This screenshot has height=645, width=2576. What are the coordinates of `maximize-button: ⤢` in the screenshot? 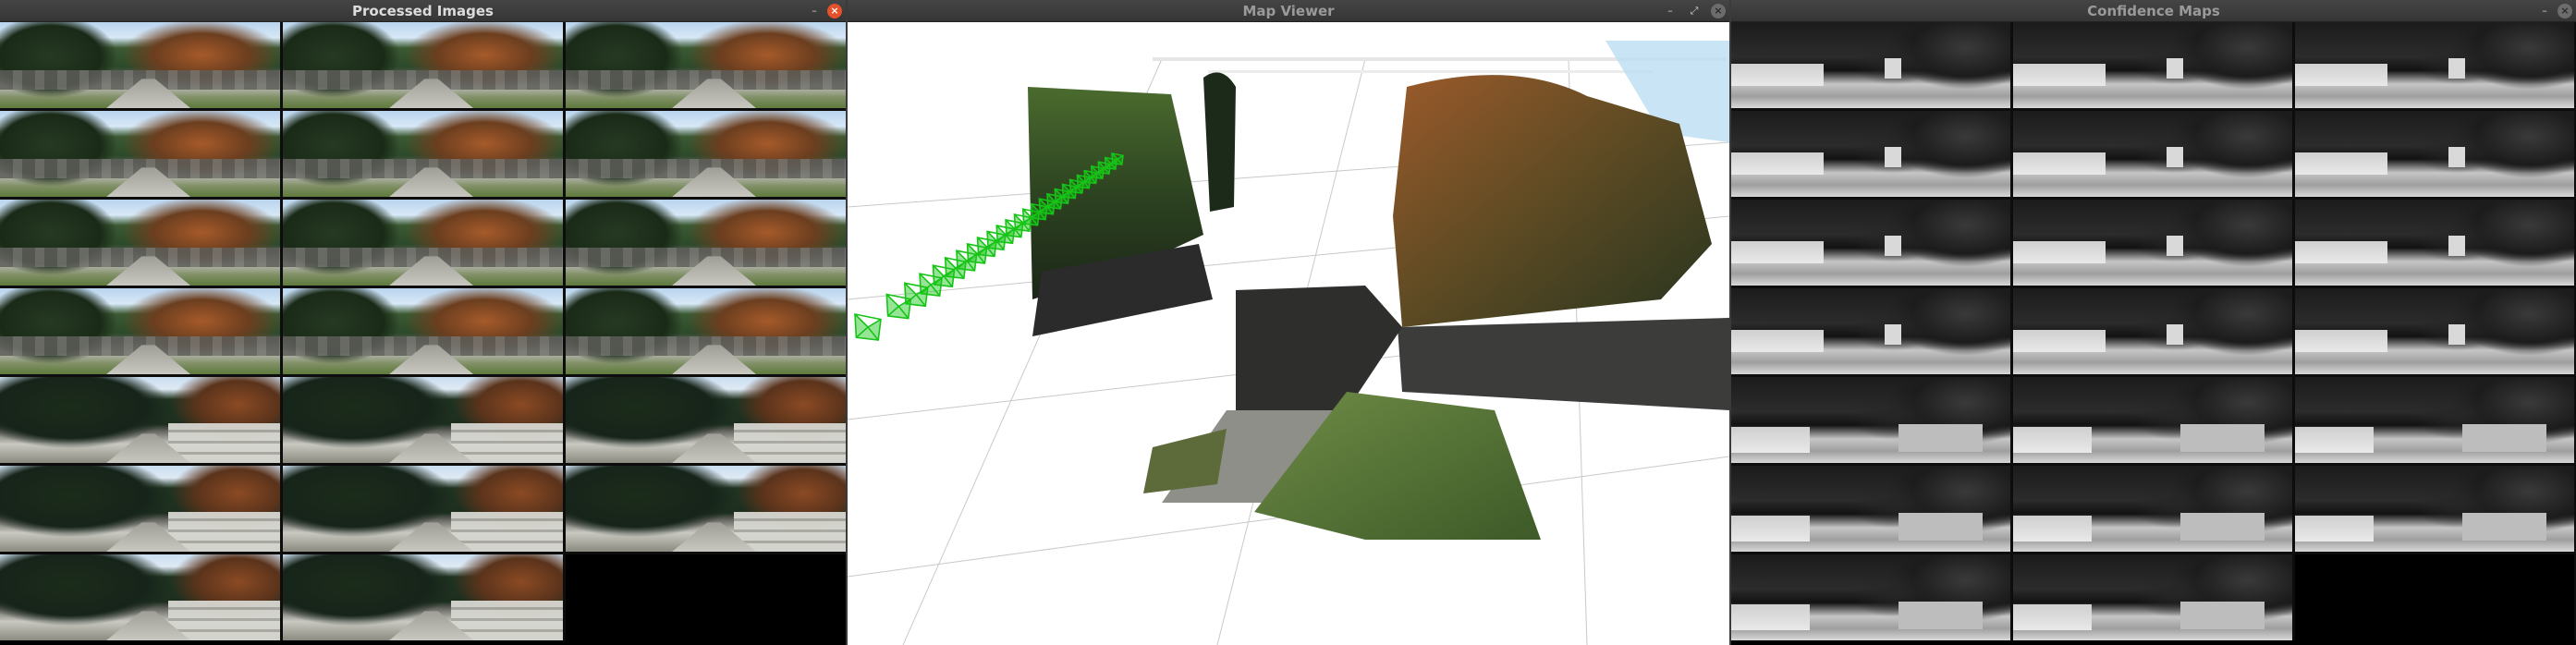 It's located at (1694, 11).